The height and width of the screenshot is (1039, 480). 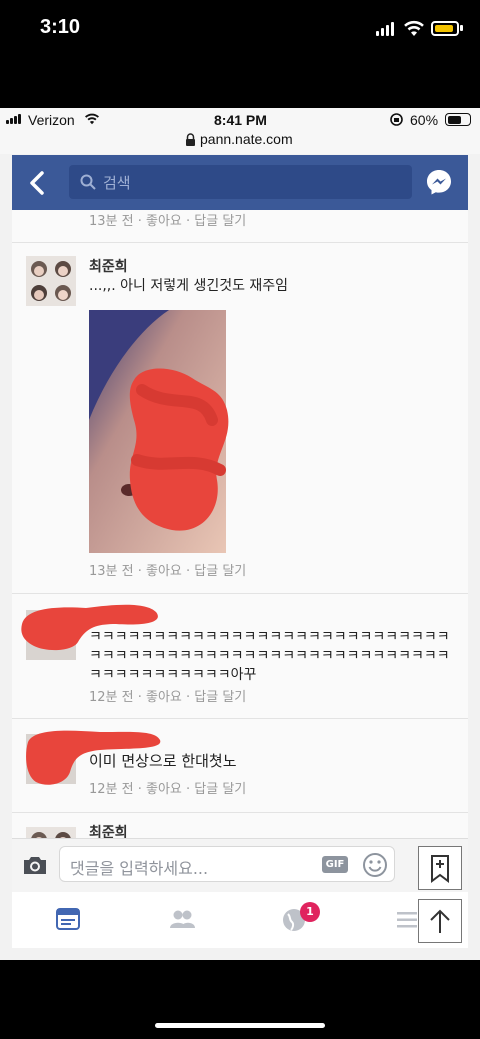 I want to click on comment-text: ...,,. 아니 저렇게 생긴것도 재주임, so click(x=189, y=286).